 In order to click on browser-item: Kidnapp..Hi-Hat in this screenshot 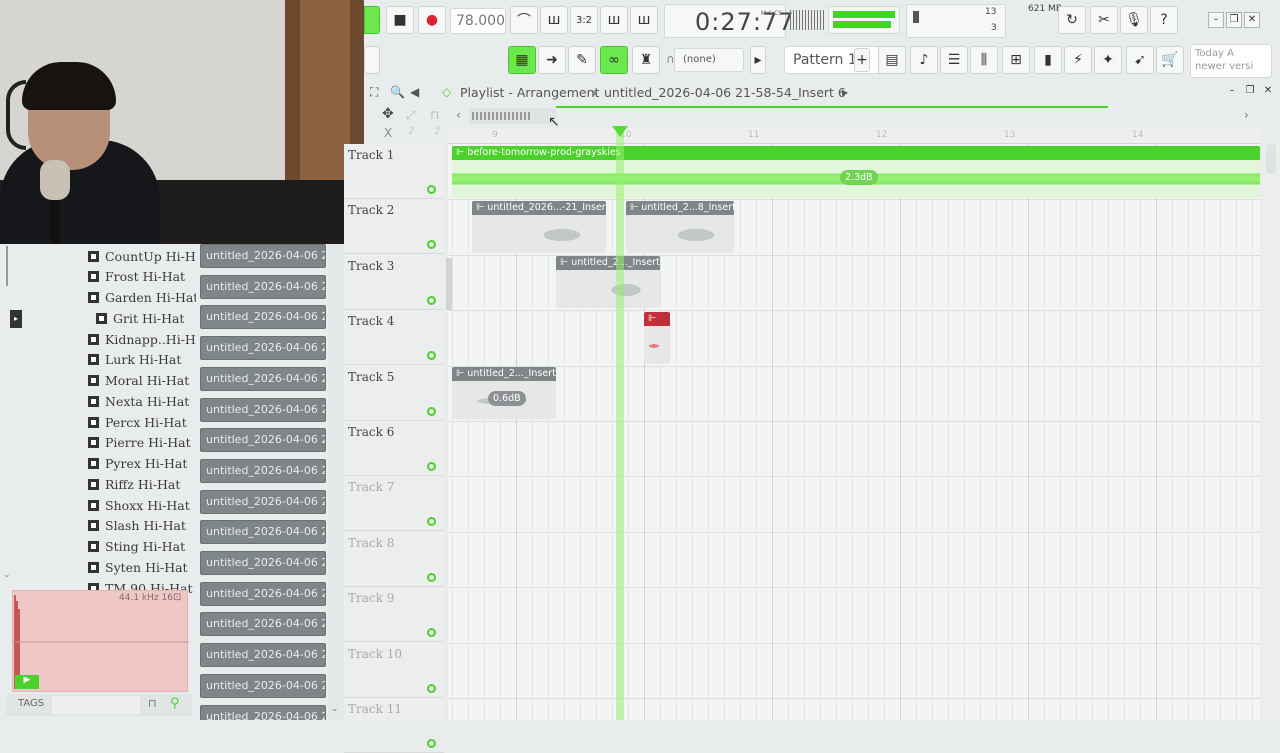, I will do `click(148, 339)`.